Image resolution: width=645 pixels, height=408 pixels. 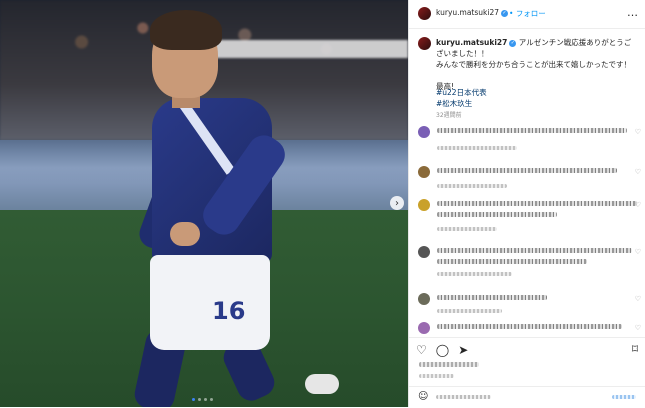 I want to click on comment-icon: ◯, so click(x=442, y=350).